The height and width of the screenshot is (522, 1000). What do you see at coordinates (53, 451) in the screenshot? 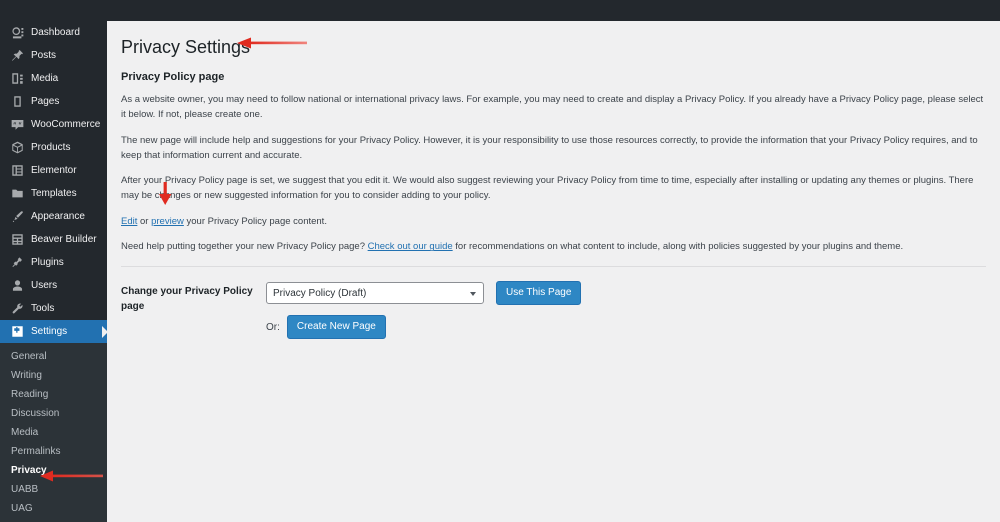
I see `sidebar-subitem-permalinks: Permalinks` at bounding box center [53, 451].